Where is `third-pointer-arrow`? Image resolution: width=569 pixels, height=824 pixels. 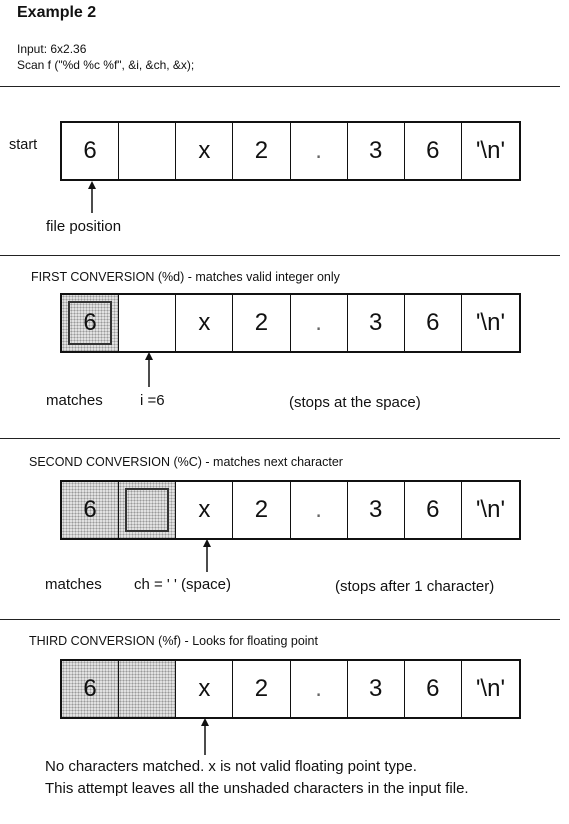
third-pointer-arrow is located at coordinates (205, 736).